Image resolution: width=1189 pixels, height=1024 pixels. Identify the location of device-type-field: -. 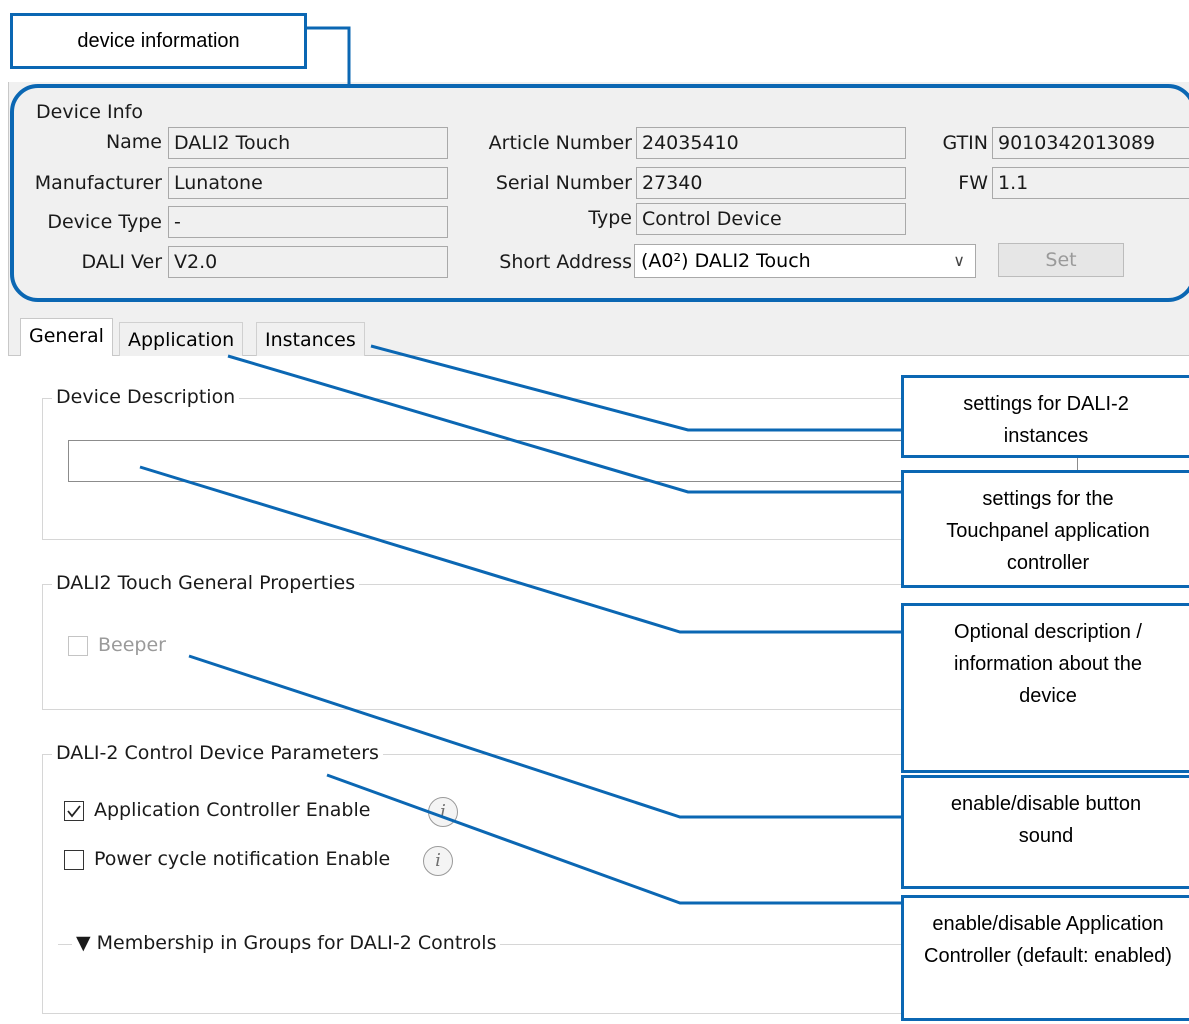
(308, 222).